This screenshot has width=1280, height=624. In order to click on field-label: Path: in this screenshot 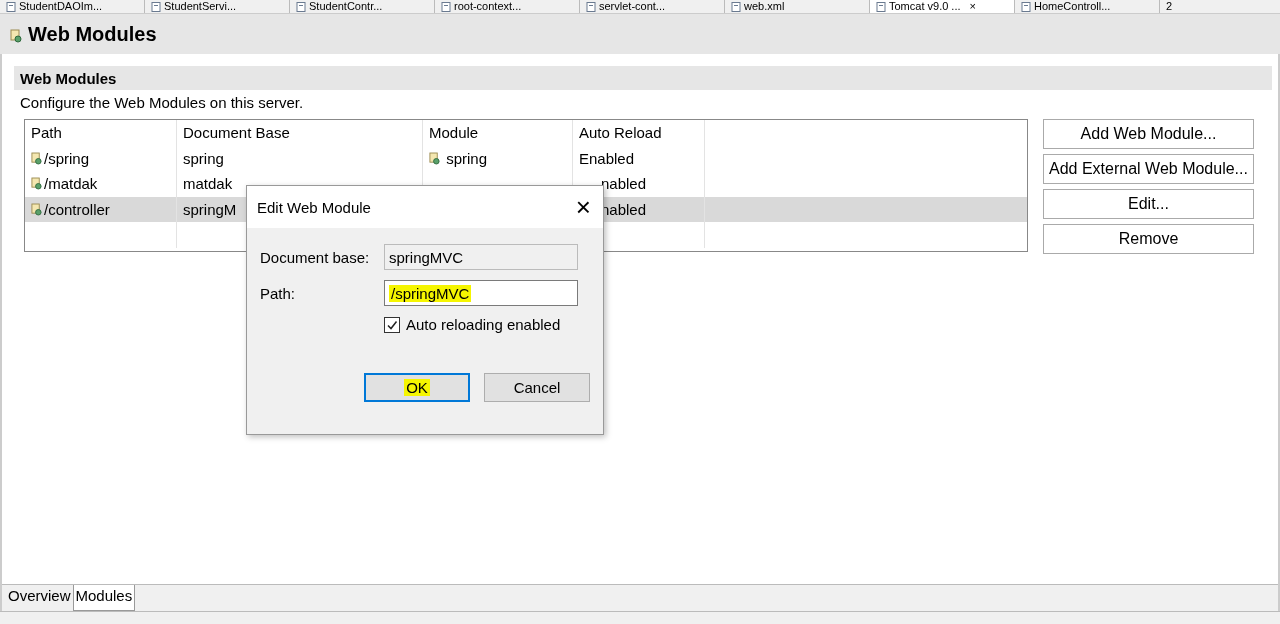, I will do `click(278, 293)`.